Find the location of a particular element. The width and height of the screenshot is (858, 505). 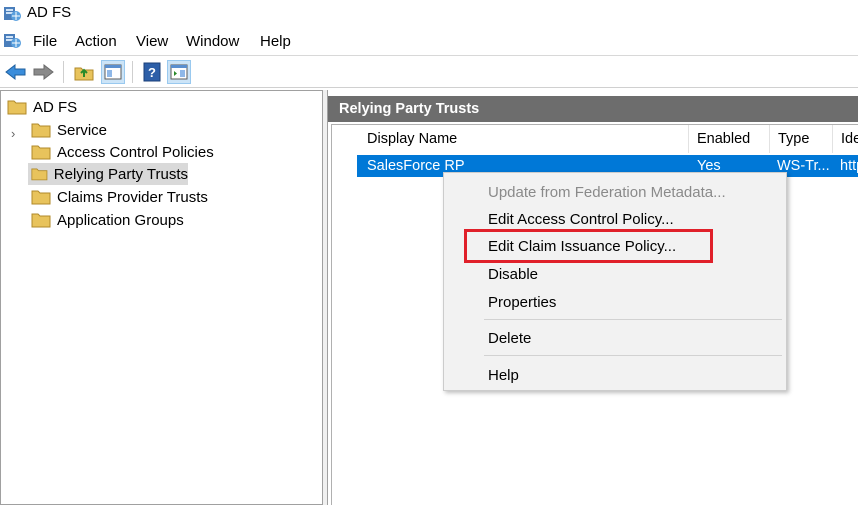

help-icon: ? is located at coordinates (152, 72).